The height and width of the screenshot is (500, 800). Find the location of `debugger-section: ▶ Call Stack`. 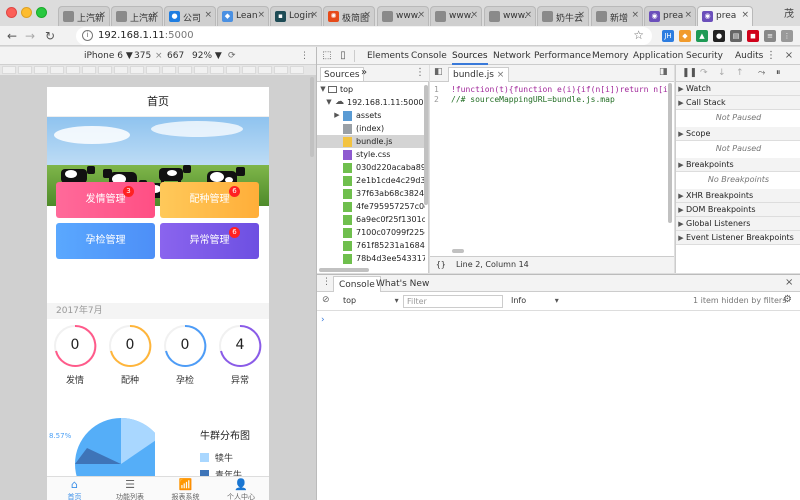

debugger-section: ▶ Call Stack is located at coordinates (738, 103).